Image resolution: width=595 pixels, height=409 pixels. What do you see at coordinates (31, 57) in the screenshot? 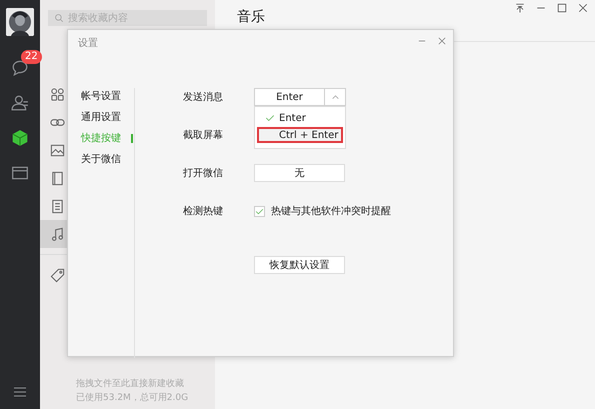
I see `unread-badge: 22` at bounding box center [31, 57].